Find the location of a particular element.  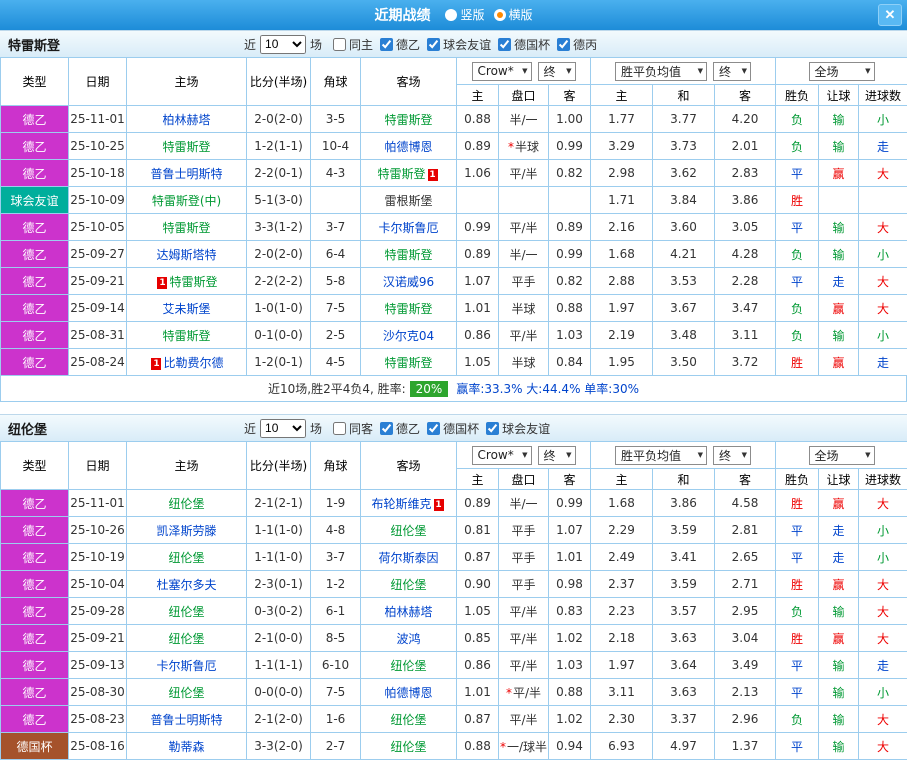

col-header-home: 主场 is located at coordinates (187, 82).